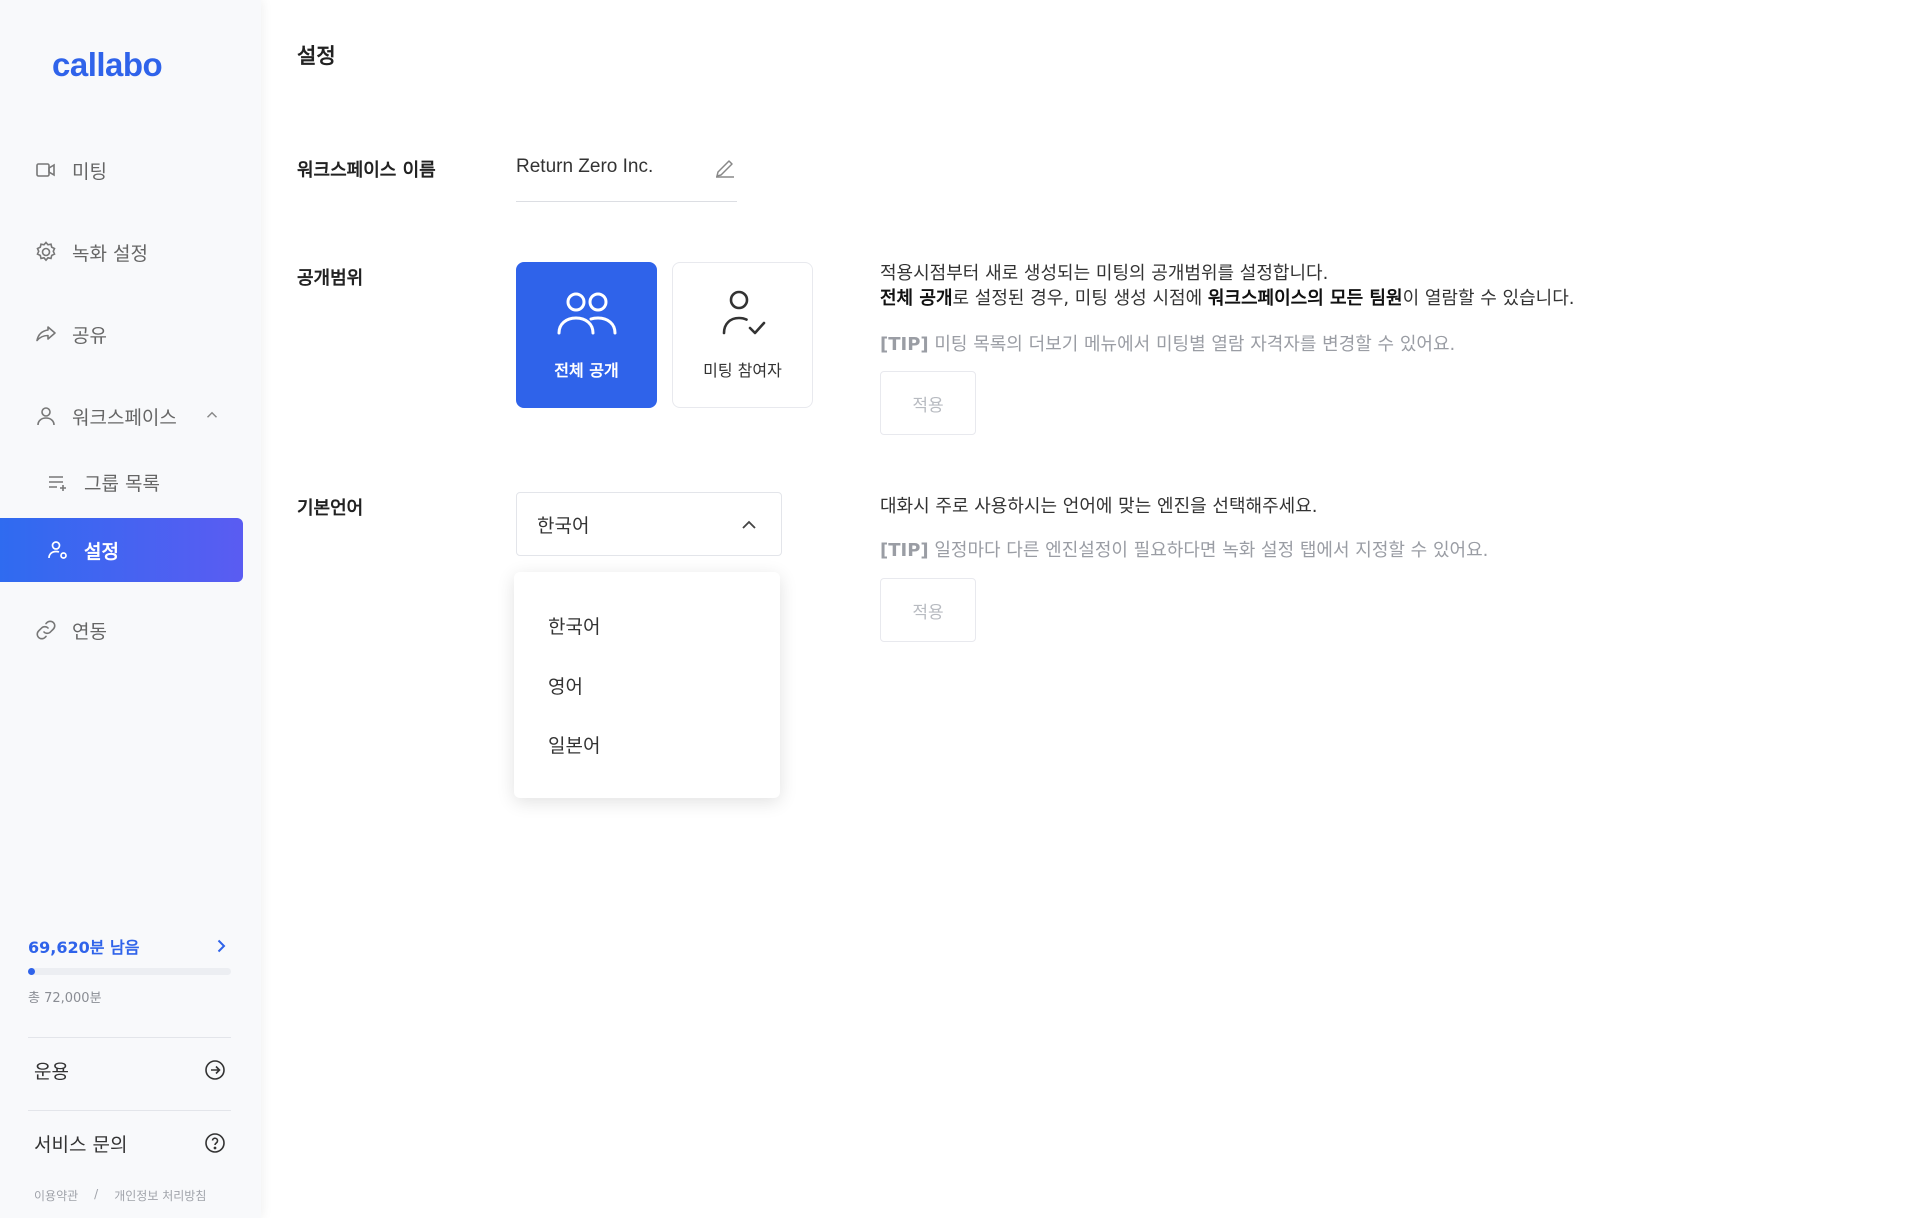 The image size is (1920, 1218). Describe the element at coordinates (56, 1195) in the screenshot. I see `terms-link: 이용약관` at that location.